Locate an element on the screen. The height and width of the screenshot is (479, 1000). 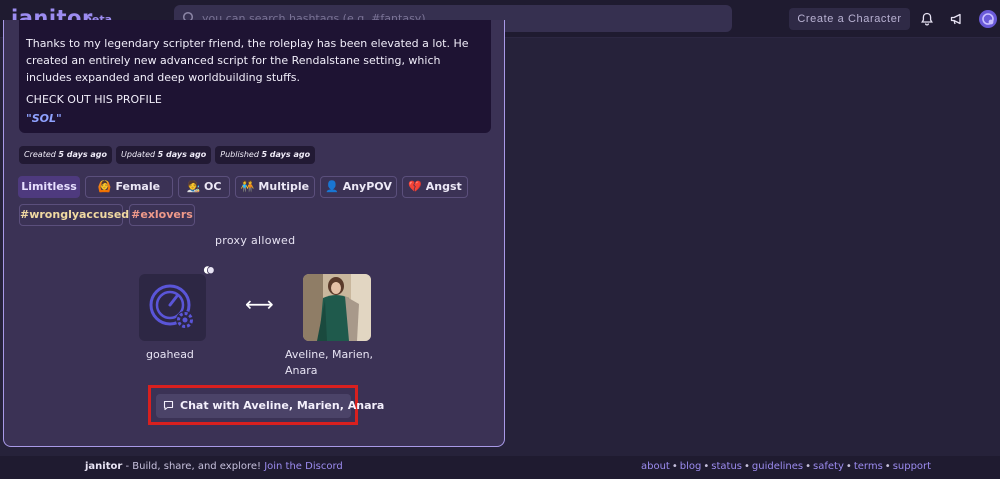
updated-badge: Updated 5 days ago is located at coordinates (164, 155).